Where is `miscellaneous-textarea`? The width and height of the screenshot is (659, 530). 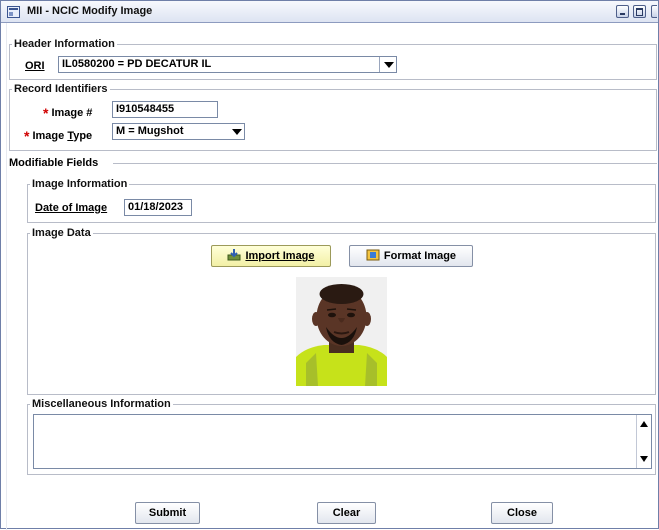
miscellaneous-textarea is located at coordinates (342, 441).